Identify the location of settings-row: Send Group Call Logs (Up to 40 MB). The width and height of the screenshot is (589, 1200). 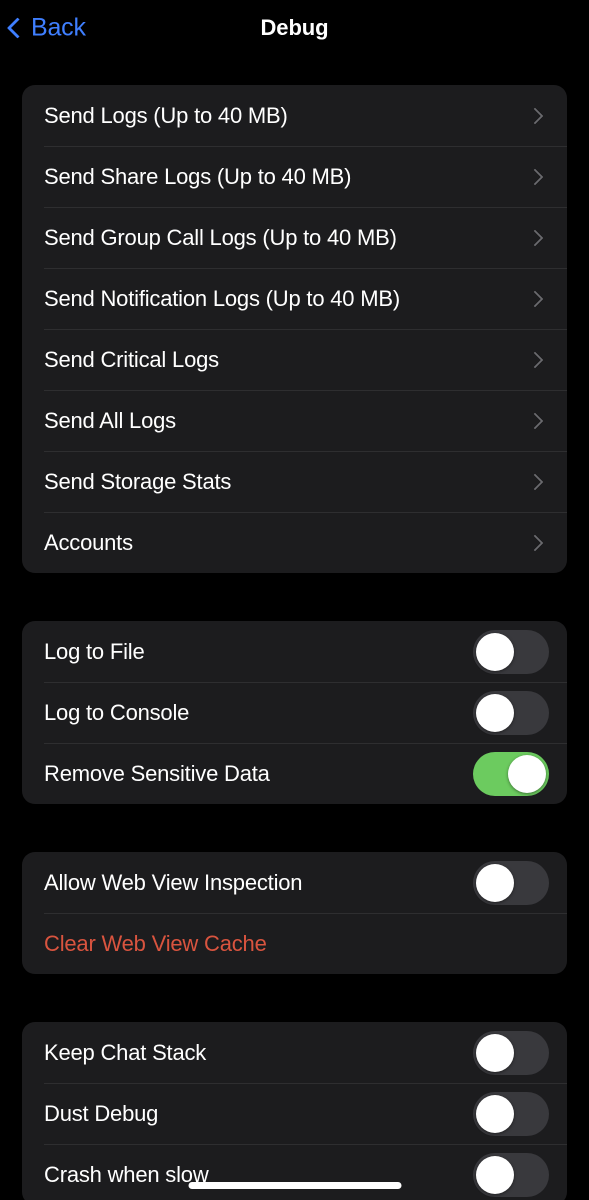
(294, 237).